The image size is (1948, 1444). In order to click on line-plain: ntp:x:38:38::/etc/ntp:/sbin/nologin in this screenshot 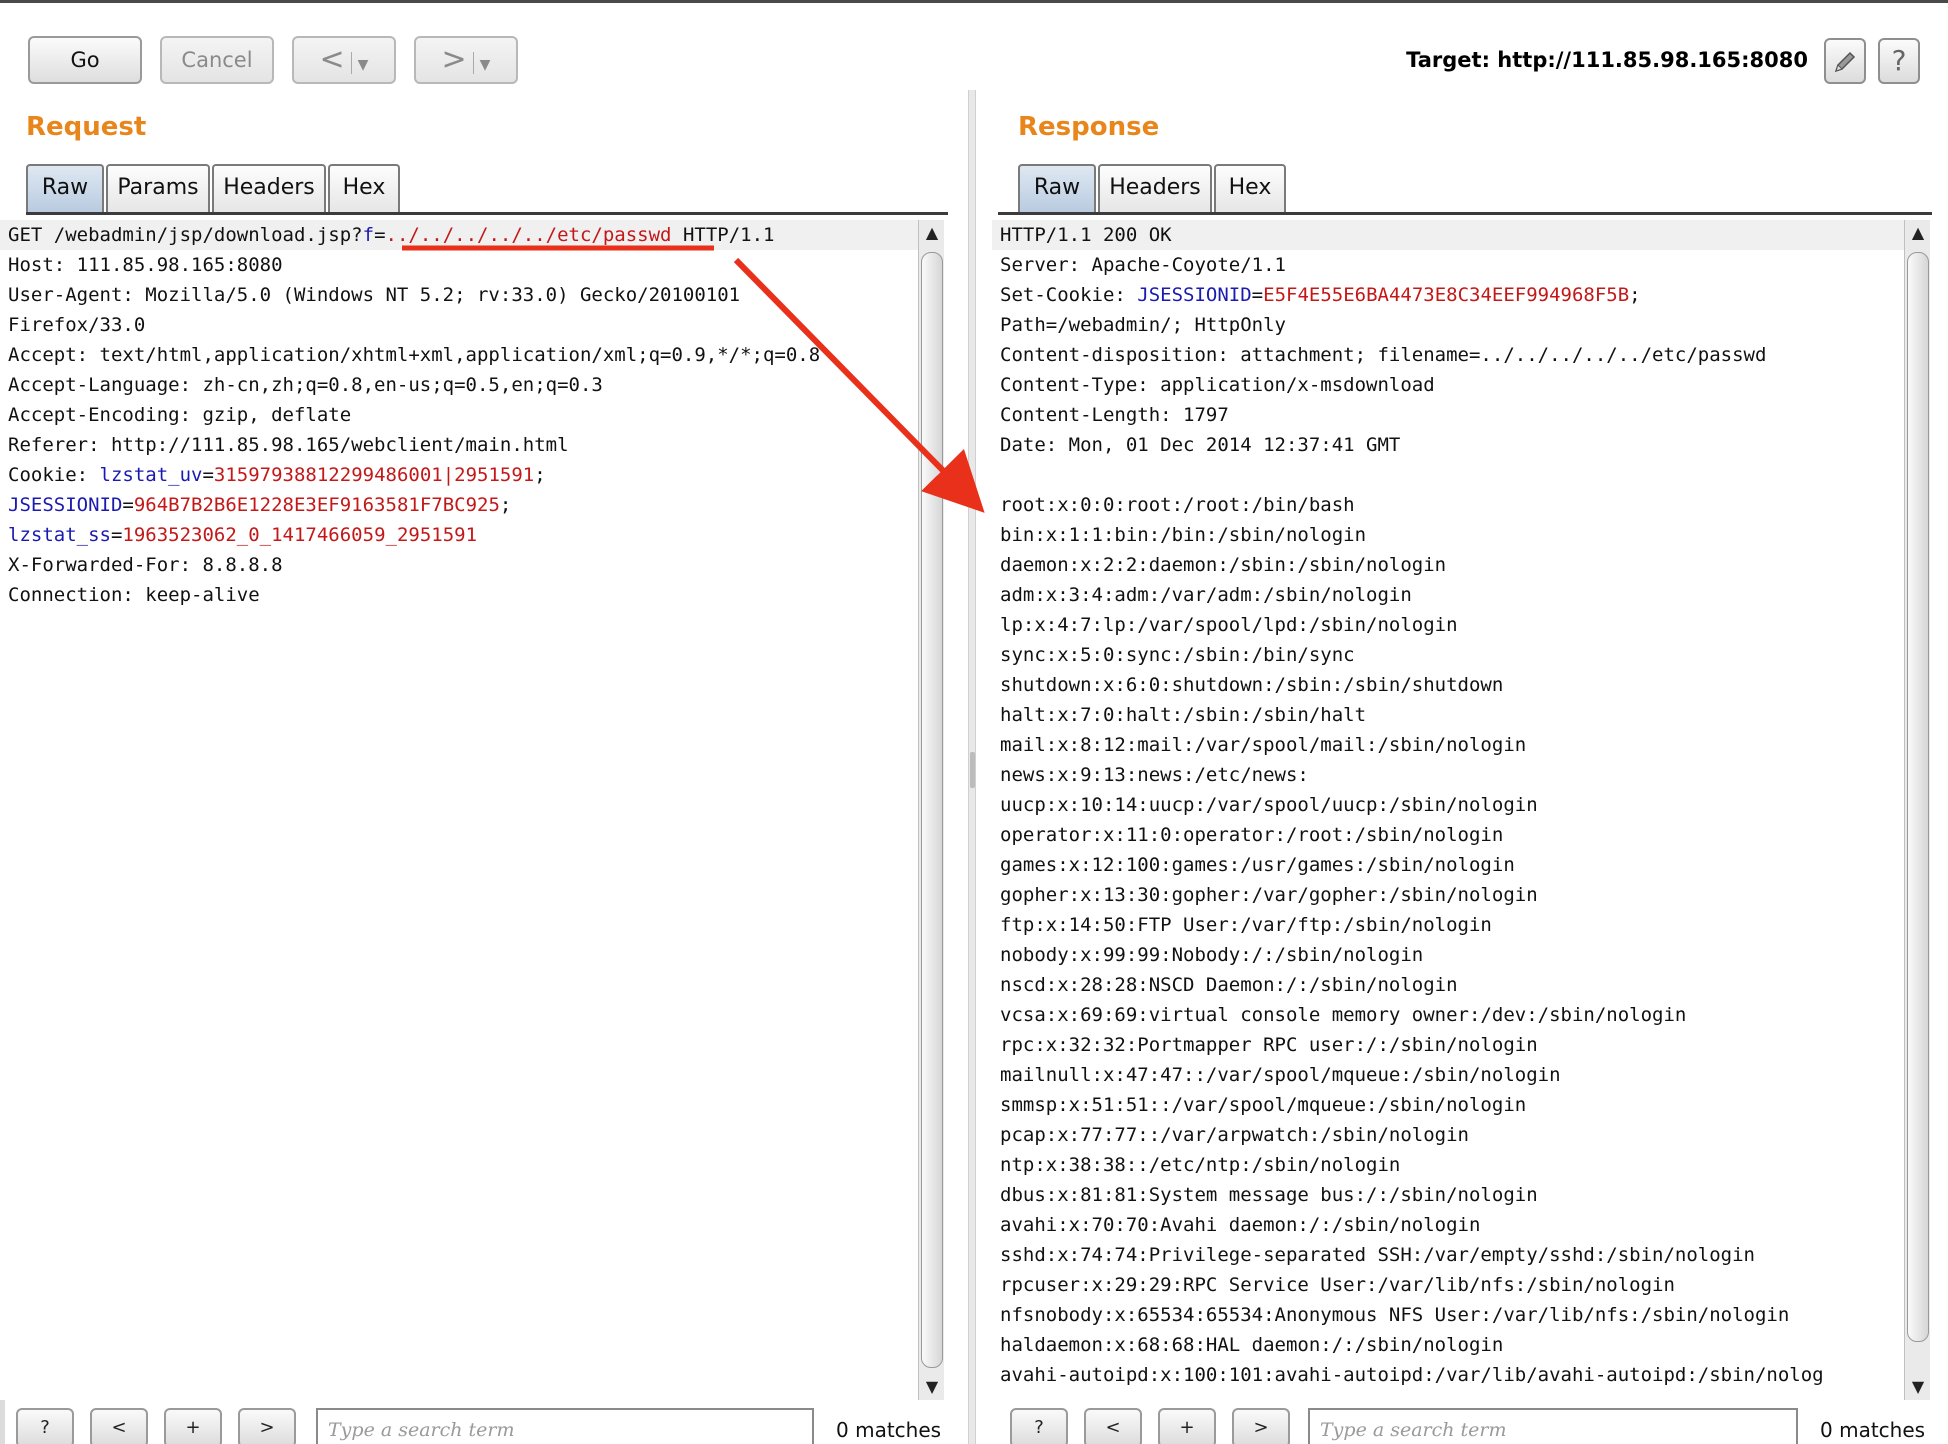, I will do `click(1200, 1165)`.